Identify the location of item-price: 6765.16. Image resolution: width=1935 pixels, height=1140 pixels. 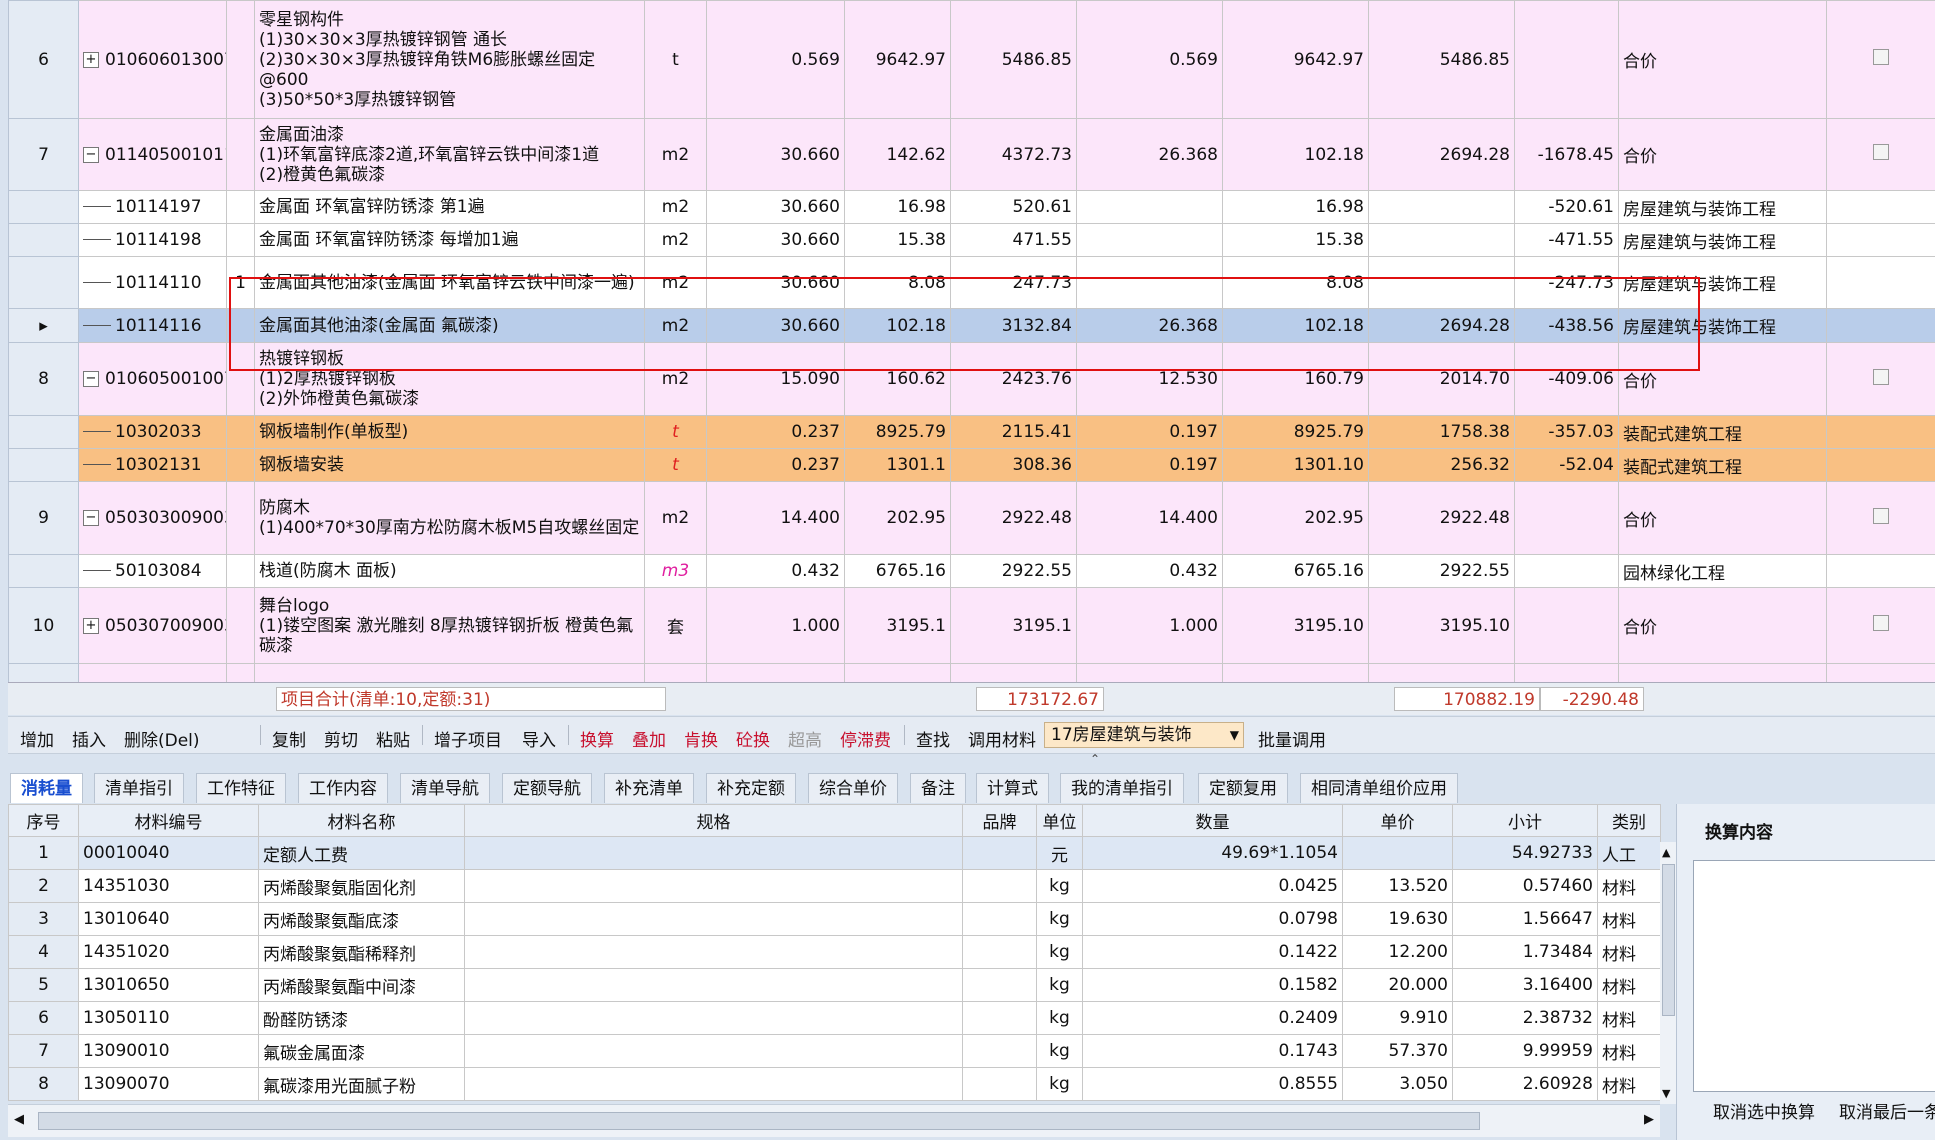
(897, 571).